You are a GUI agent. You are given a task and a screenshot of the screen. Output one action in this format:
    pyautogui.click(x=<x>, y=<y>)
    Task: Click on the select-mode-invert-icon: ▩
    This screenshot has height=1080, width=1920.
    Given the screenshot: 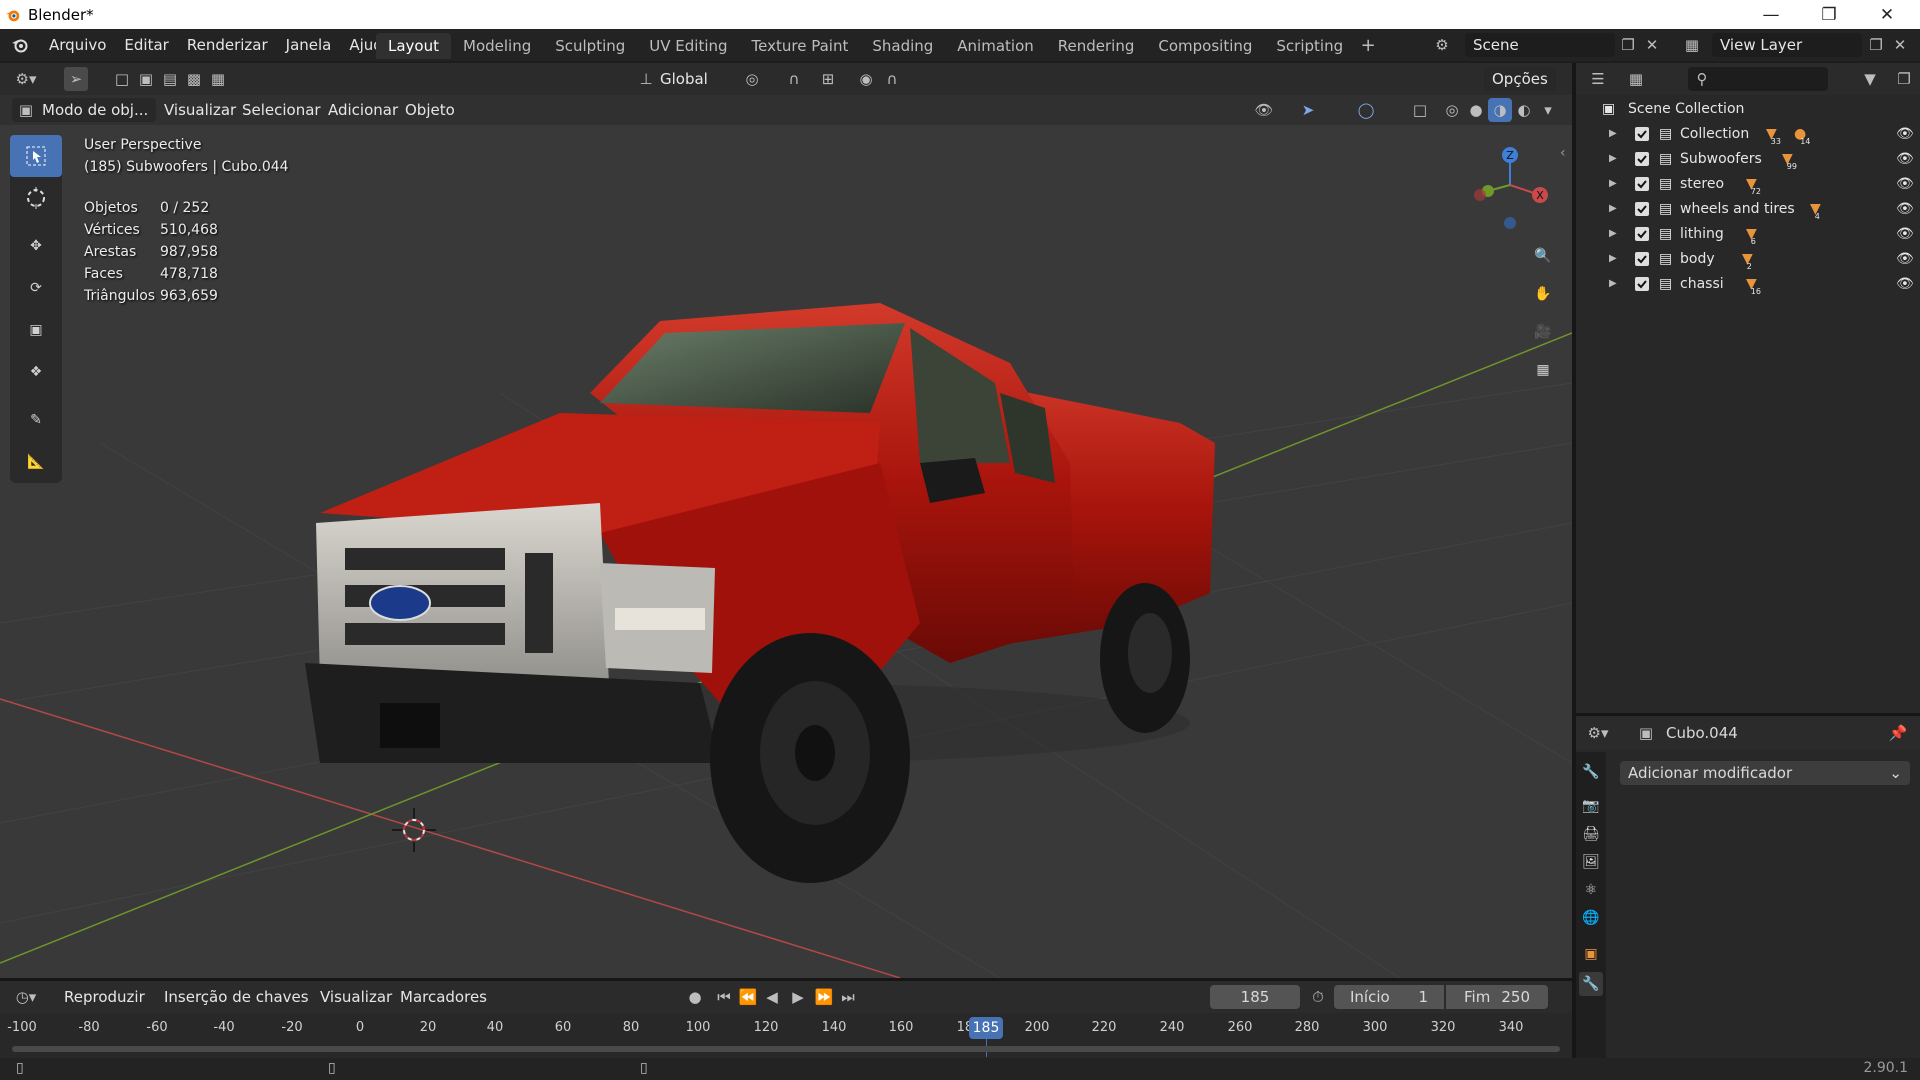 What is the action you would take?
    pyautogui.click(x=194, y=79)
    